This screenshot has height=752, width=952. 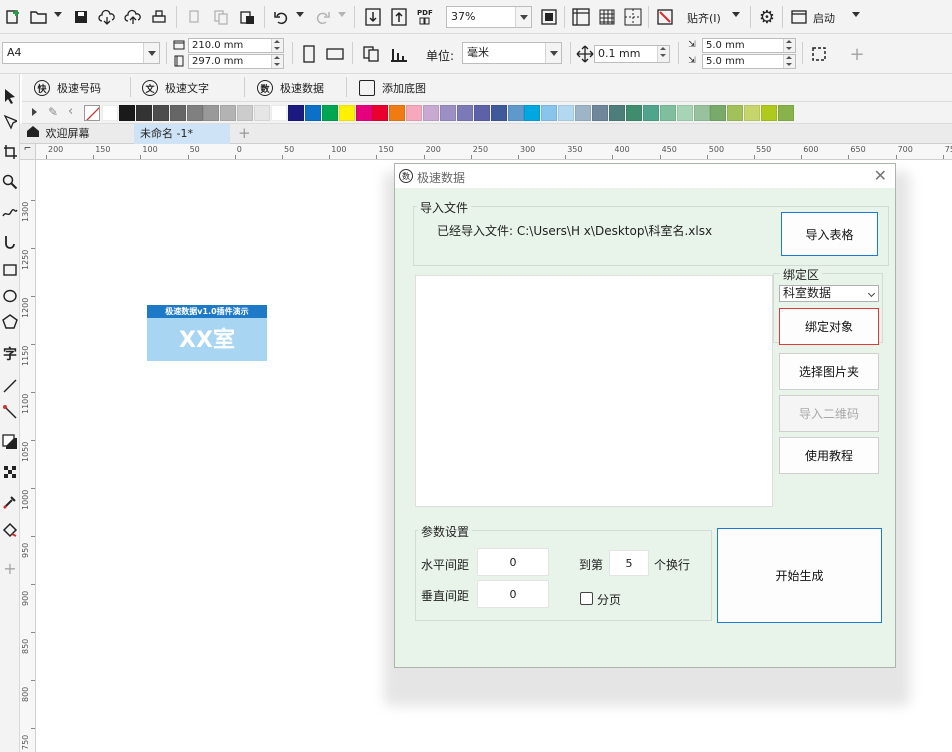 I want to click on page-size-dropdown-arrow, so click(x=151, y=53).